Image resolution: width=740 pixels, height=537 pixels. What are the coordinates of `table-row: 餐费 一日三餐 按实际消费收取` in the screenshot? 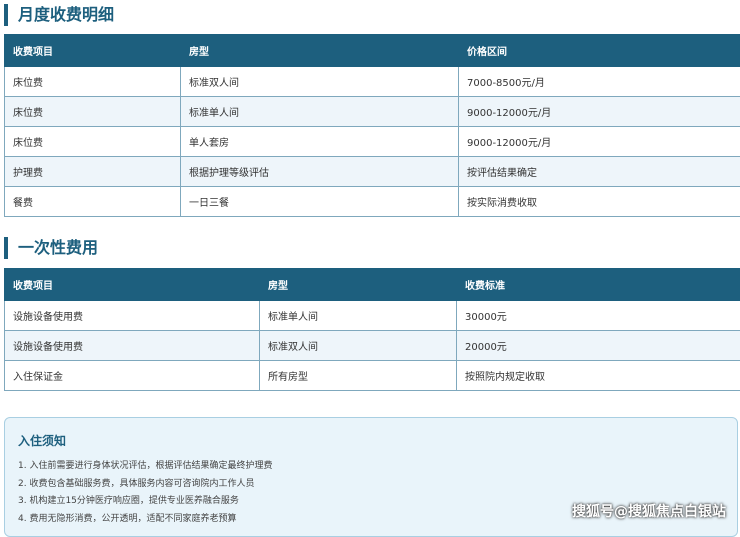 It's located at (372, 202).